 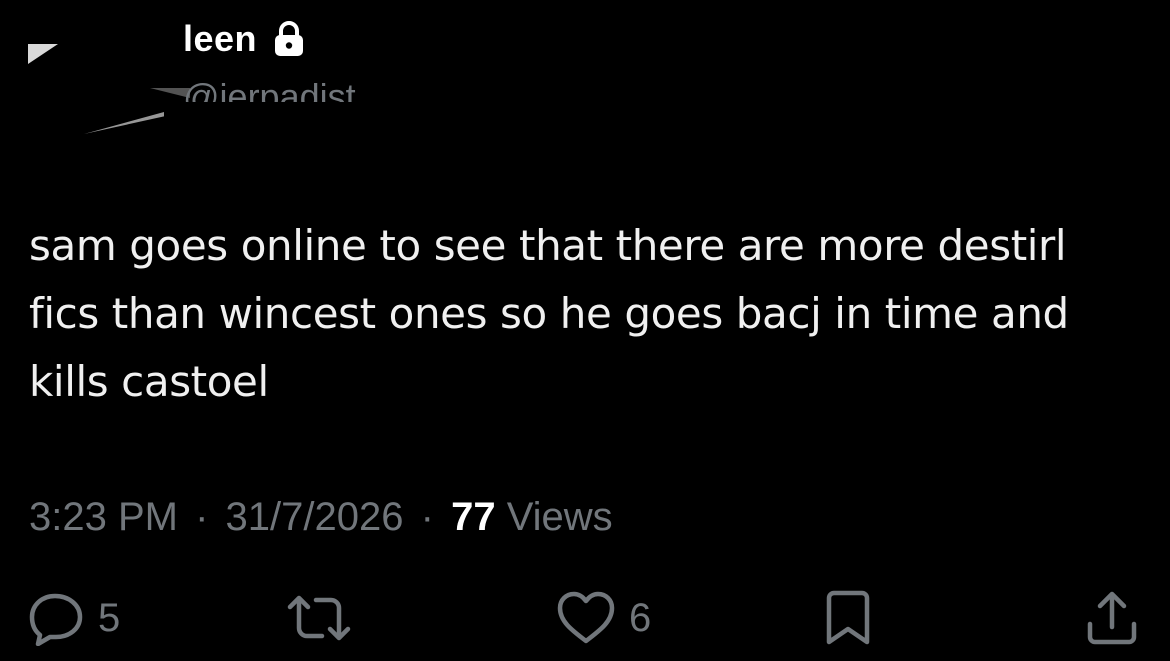 I want to click on share-button, so click(x=1112, y=618).